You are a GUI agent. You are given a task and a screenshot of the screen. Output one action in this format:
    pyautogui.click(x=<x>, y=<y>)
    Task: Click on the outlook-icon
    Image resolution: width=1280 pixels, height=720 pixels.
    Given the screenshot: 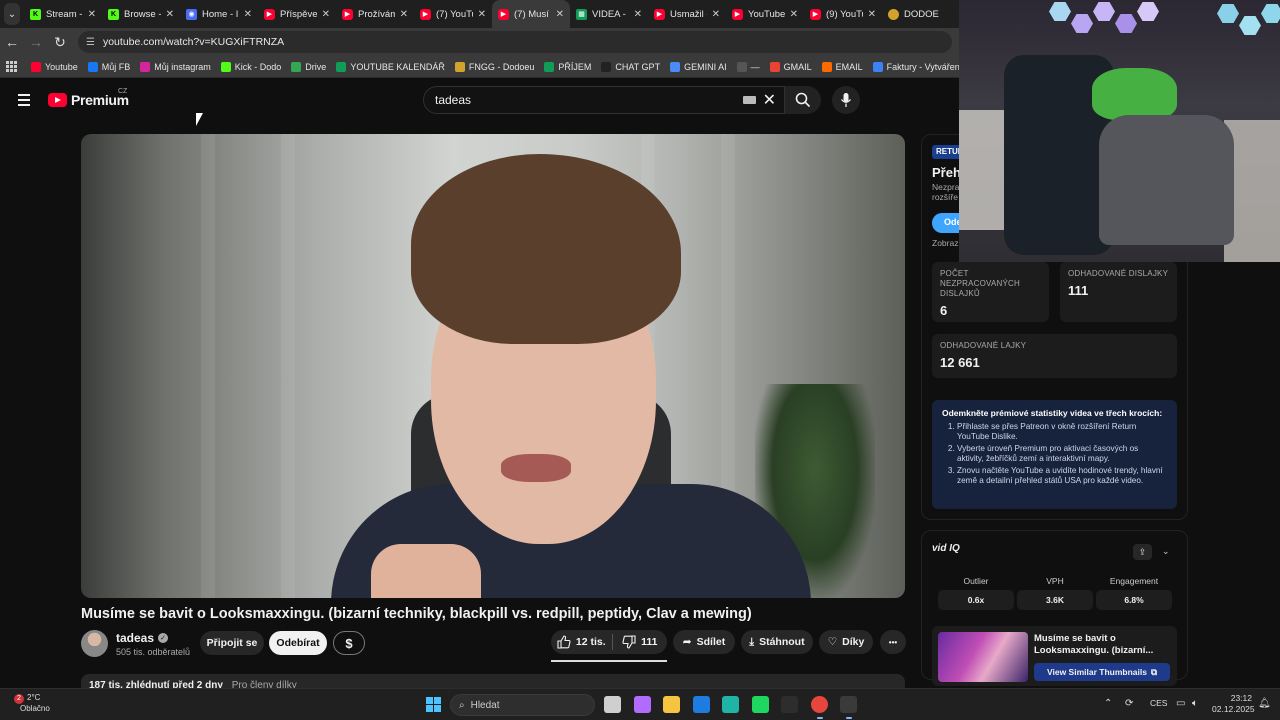 What is the action you would take?
    pyautogui.click(x=701, y=704)
    